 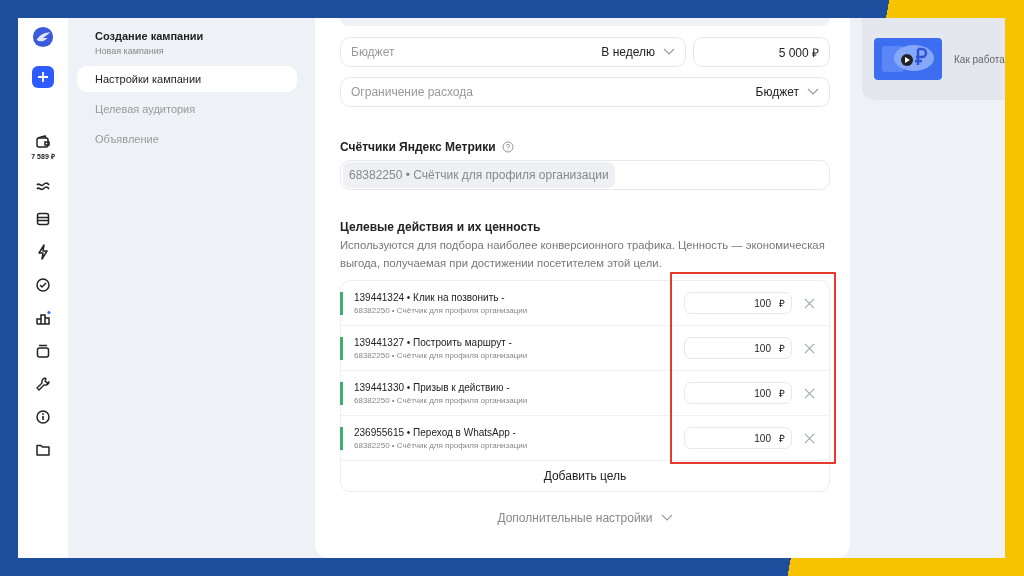 What do you see at coordinates (187, 79) in the screenshot?
I see `nav-item: Настройки кампании` at bounding box center [187, 79].